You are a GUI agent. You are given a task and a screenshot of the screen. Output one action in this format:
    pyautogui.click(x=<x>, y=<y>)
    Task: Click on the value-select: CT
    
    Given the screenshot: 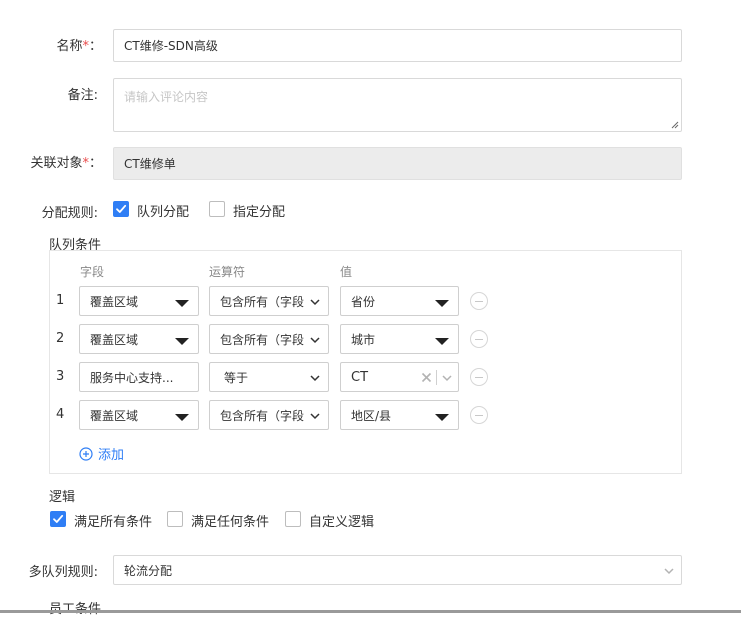 What is the action you would take?
    pyautogui.click(x=399, y=377)
    